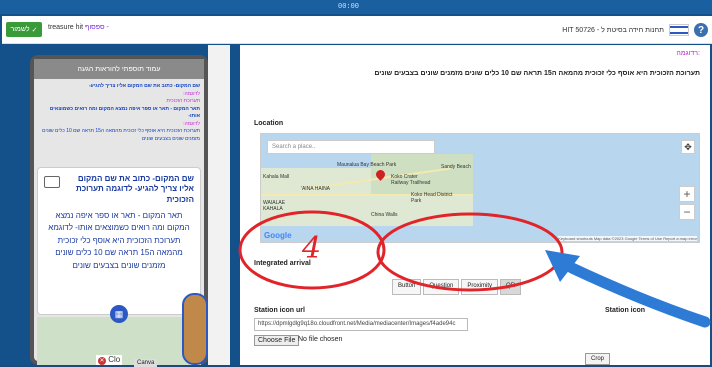  Describe the element at coordinates (367, 165) in the screenshot. I see `map-label: Maunalua Bay Beach Park` at that location.